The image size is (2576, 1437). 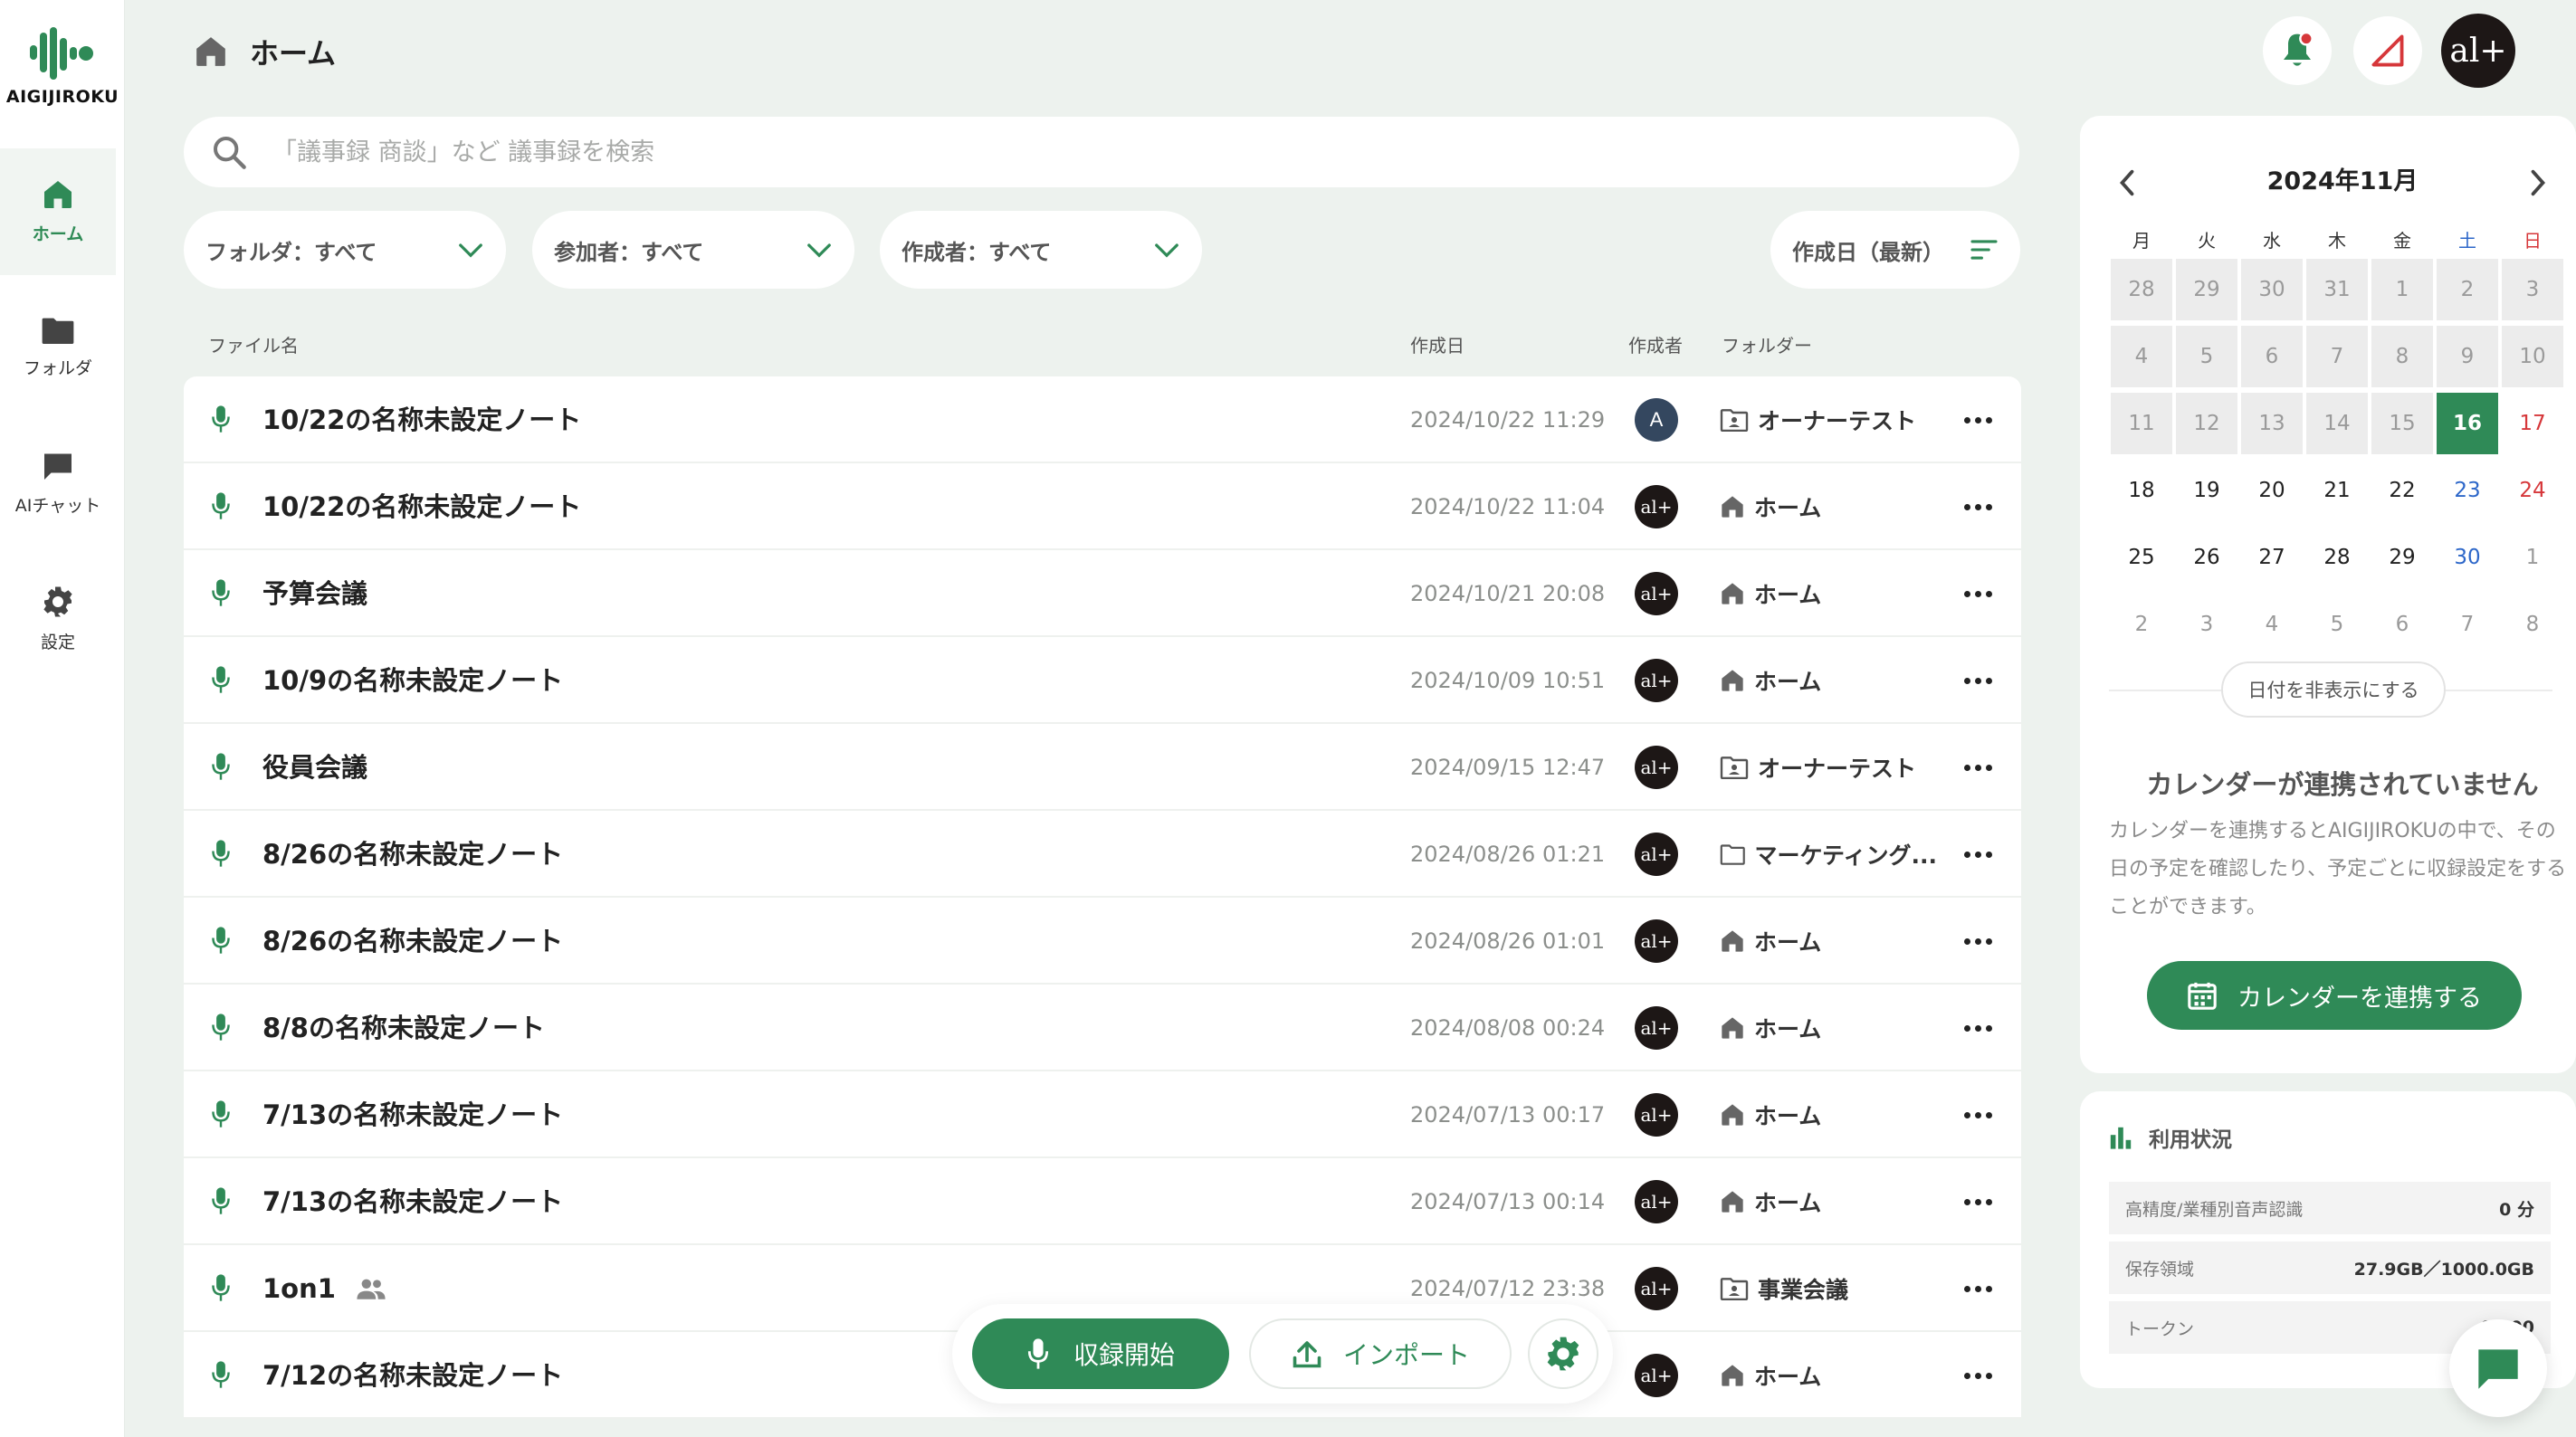 What do you see at coordinates (1895, 250) in the screenshot?
I see `sort-select: 作成日（最新）` at bounding box center [1895, 250].